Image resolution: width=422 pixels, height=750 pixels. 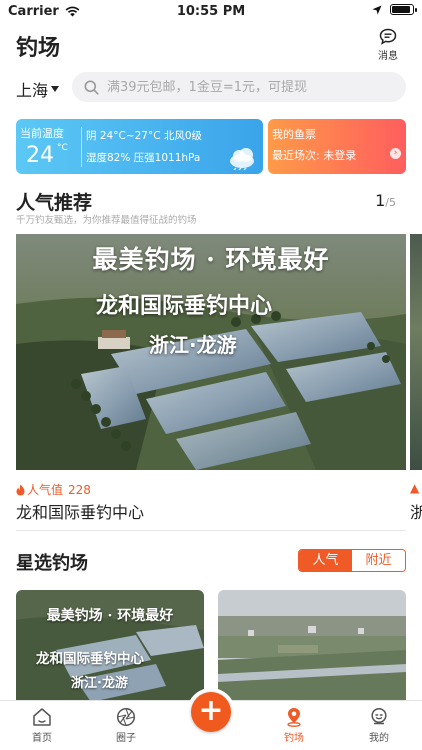 I want to click on tab-home-label: 首页, so click(x=42, y=738).